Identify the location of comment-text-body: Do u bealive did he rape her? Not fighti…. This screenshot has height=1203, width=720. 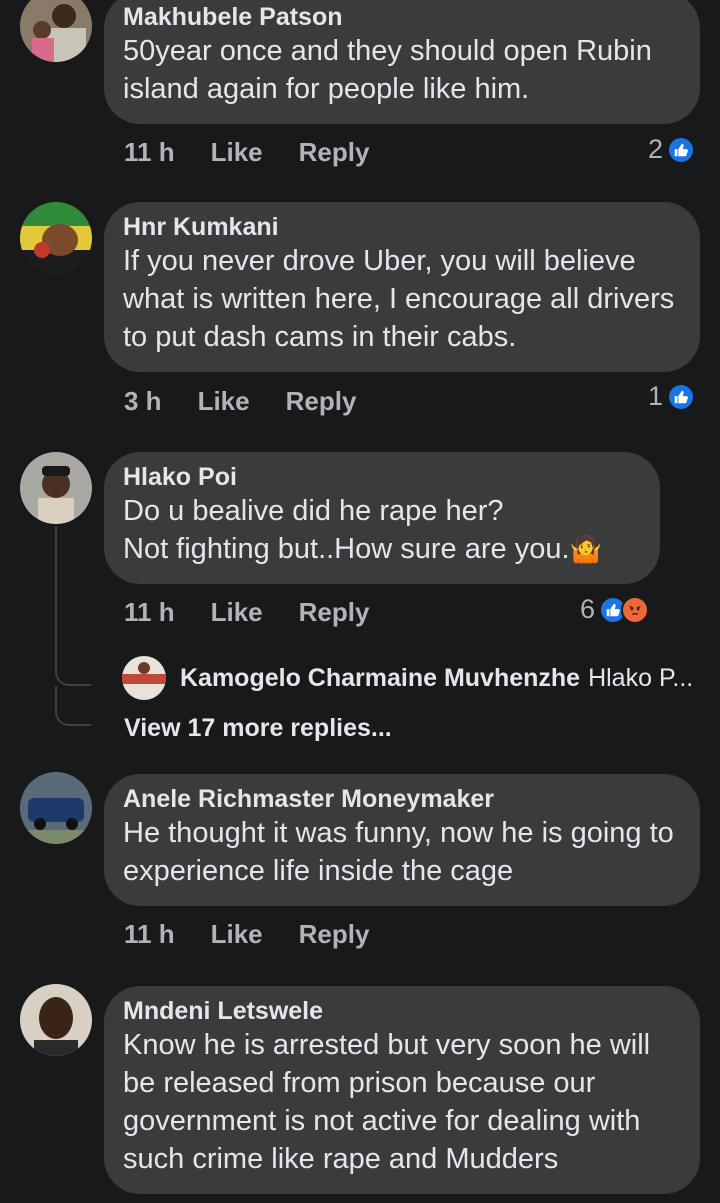
(346, 530).